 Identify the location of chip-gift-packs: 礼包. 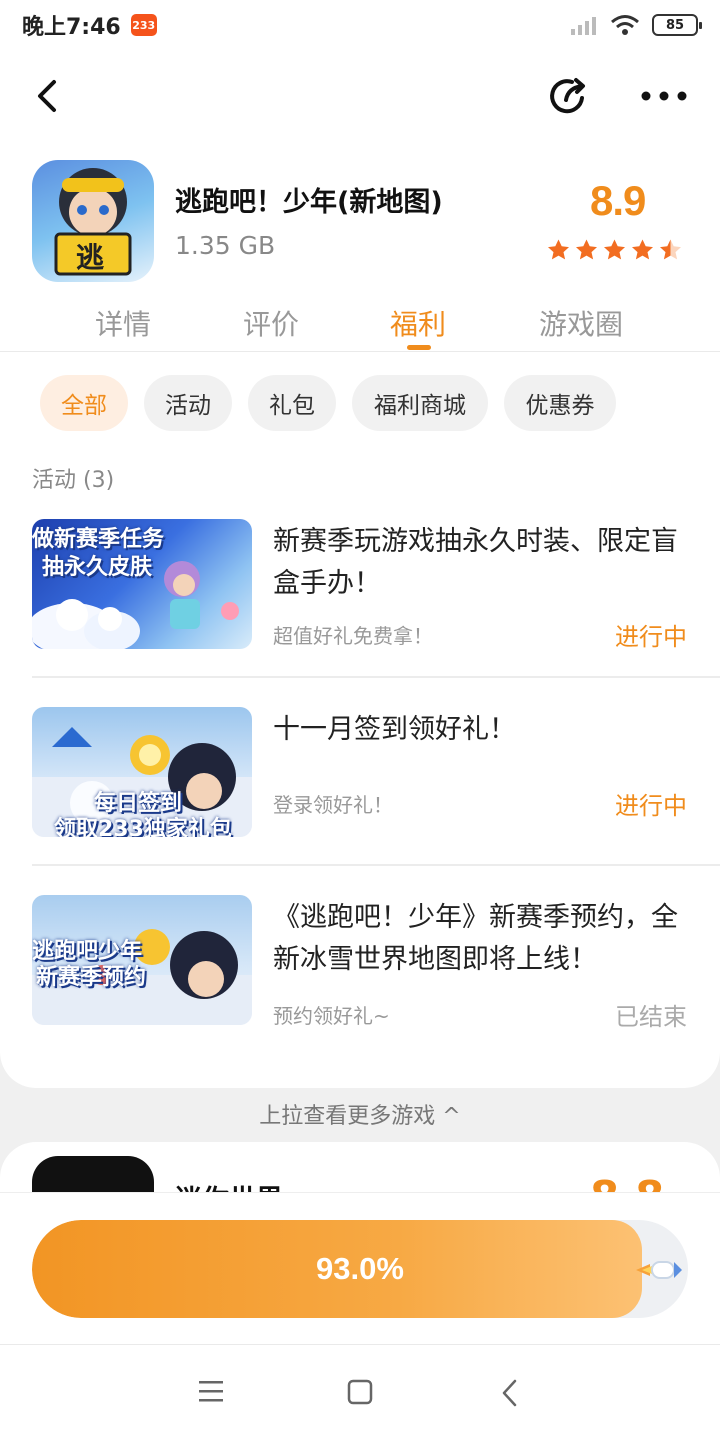
(292, 403).